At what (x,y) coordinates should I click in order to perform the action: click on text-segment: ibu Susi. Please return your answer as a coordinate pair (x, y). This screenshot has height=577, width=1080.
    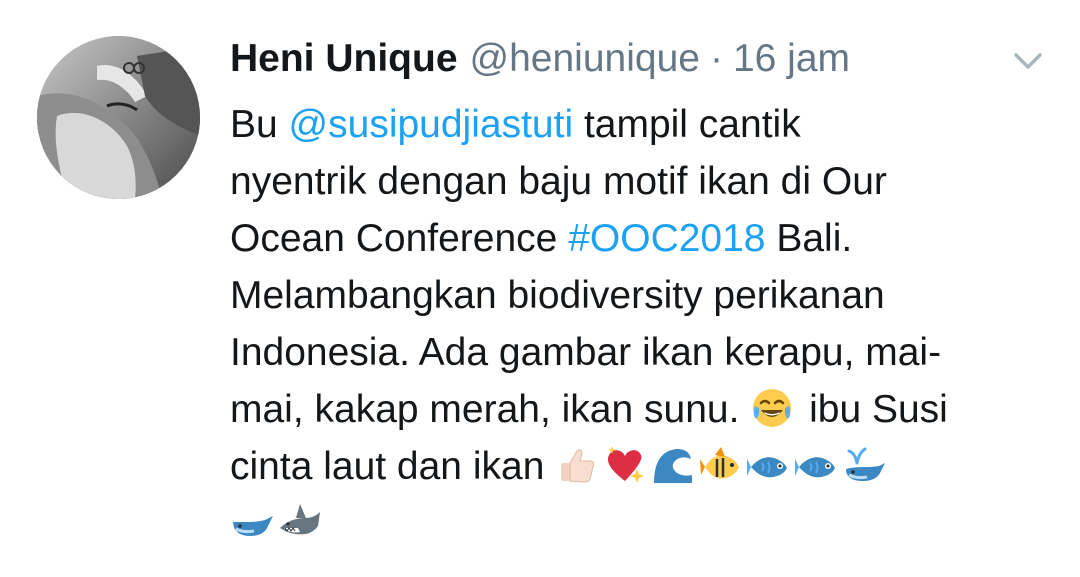
    Looking at the image, I should click on (873, 409).